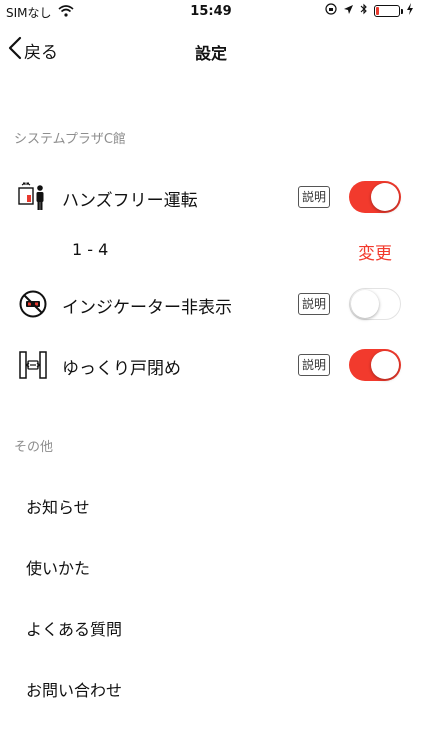 The image size is (422, 750). What do you see at coordinates (314, 304) in the screenshot?
I see `indicator-help-button: 説明` at bounding box center [314, 304].